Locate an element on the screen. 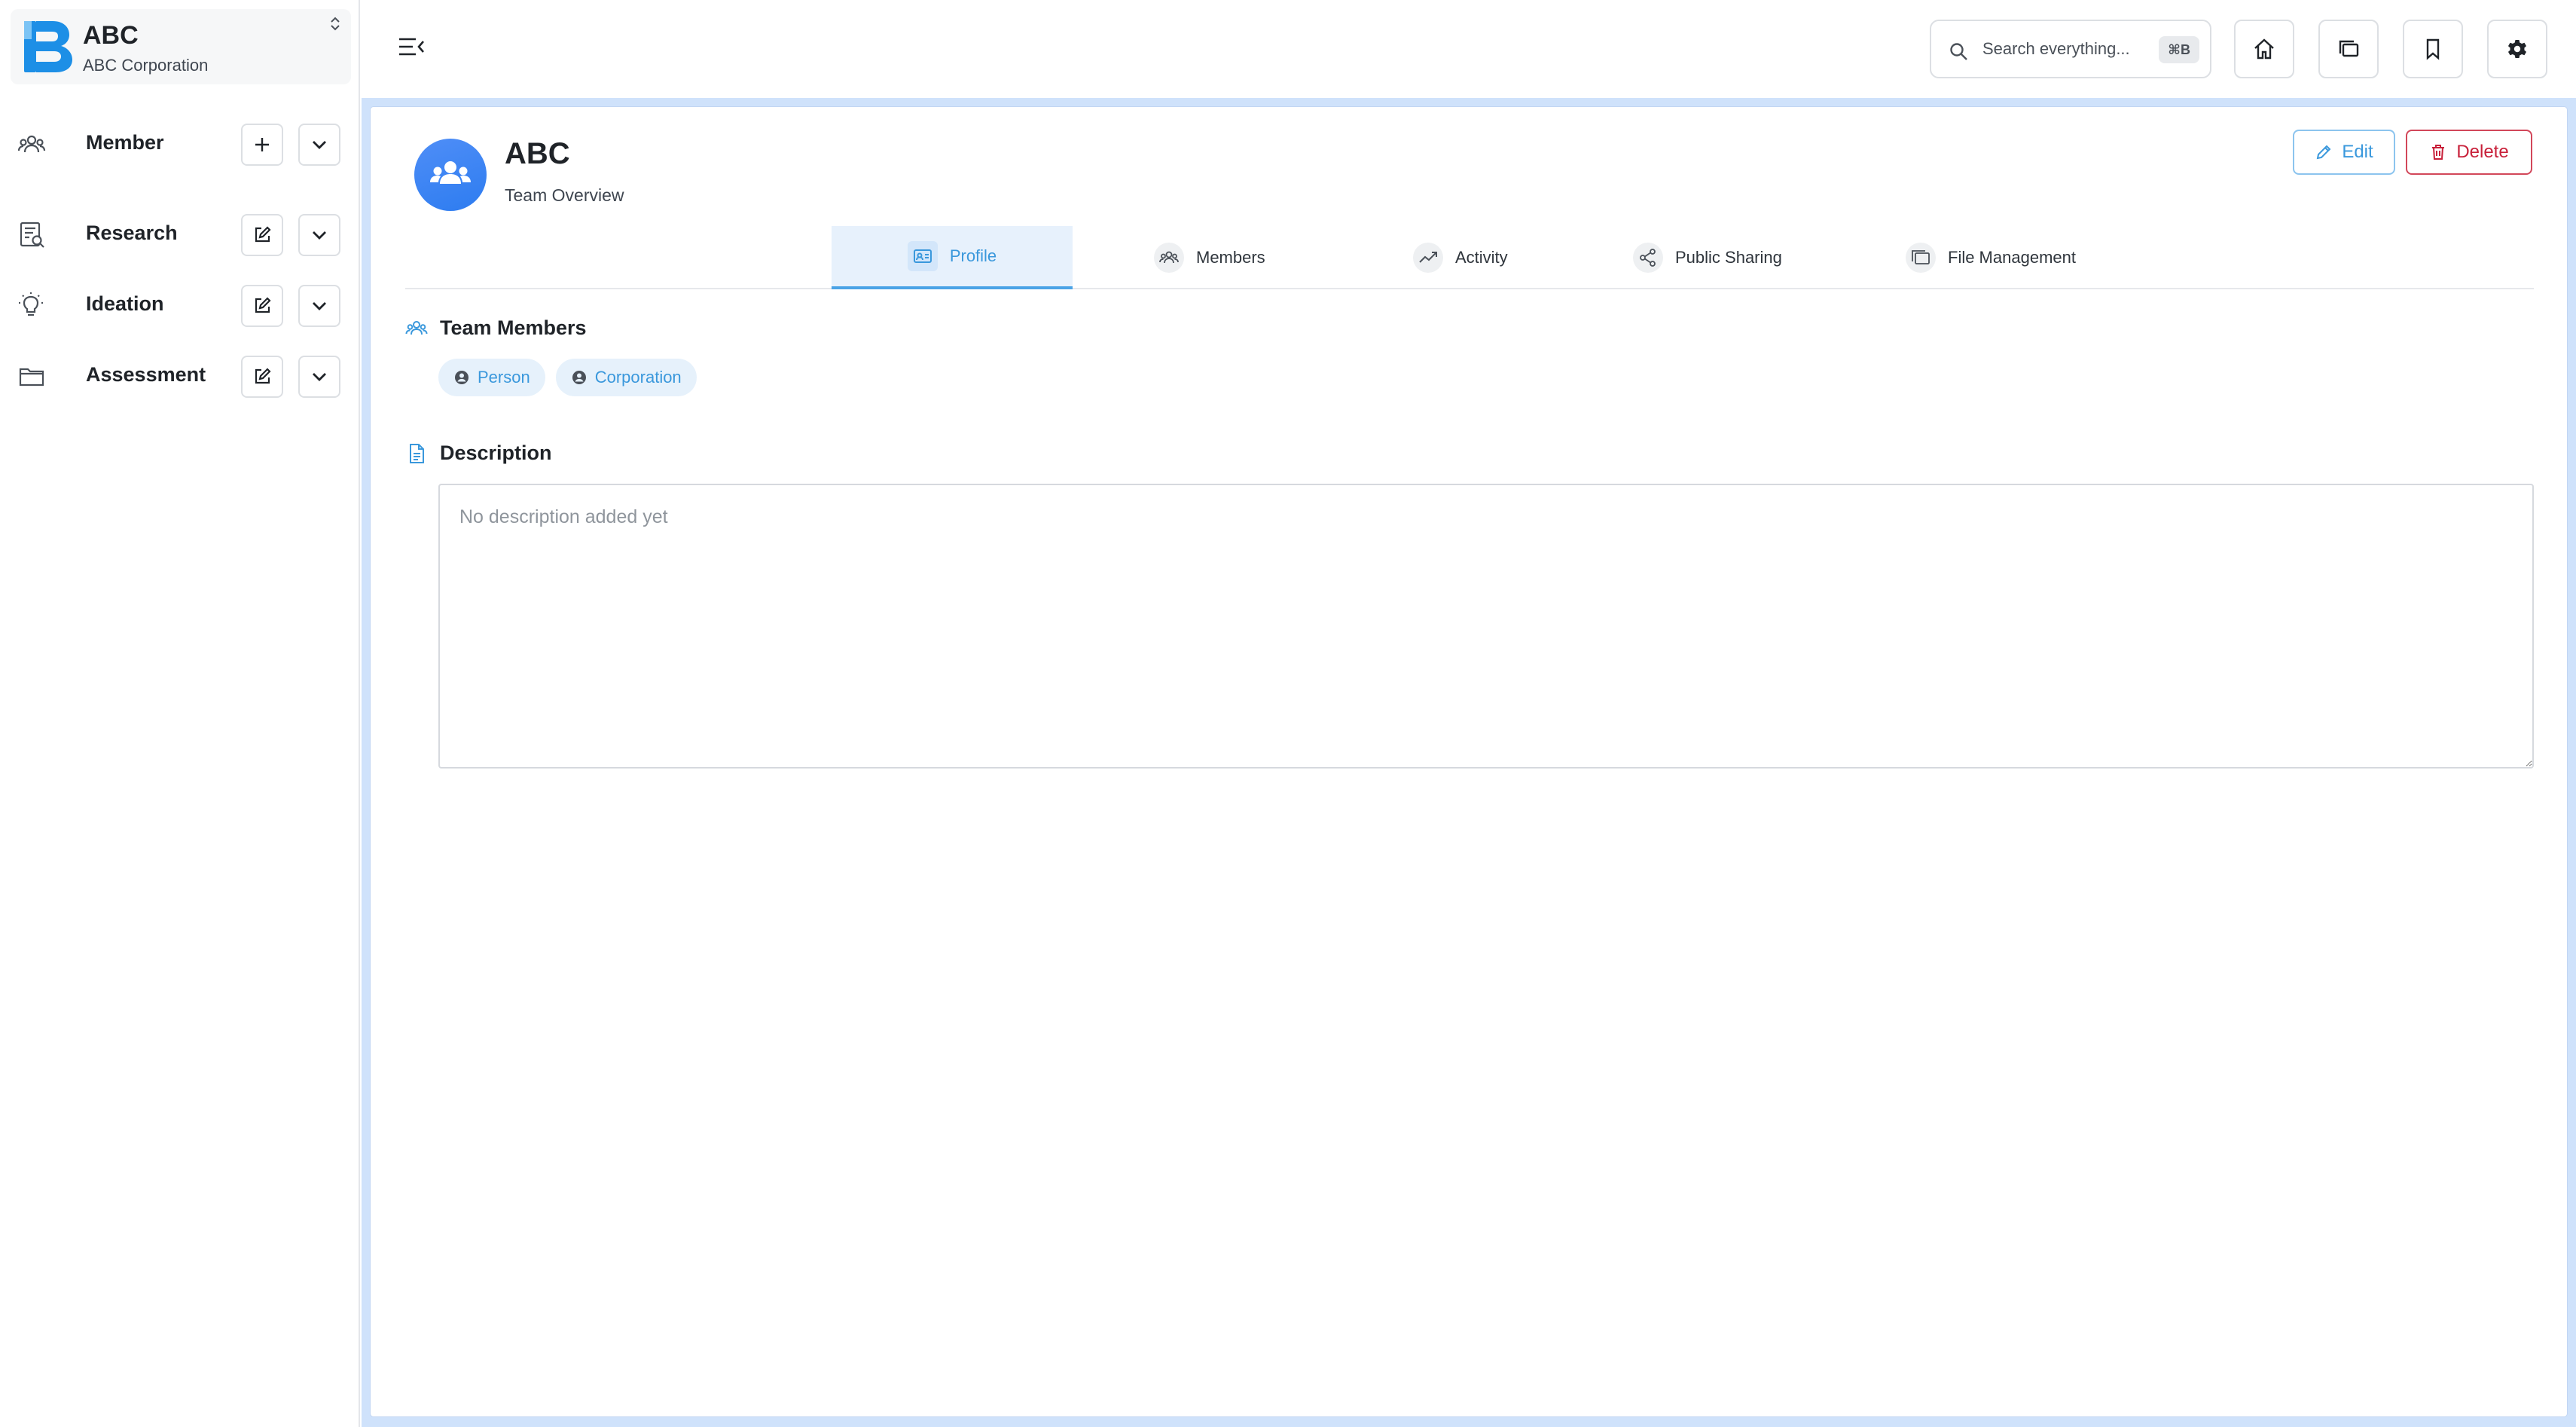 The image size is (2576, 1427). description-heading: Description is located at coordinates (479, 454).